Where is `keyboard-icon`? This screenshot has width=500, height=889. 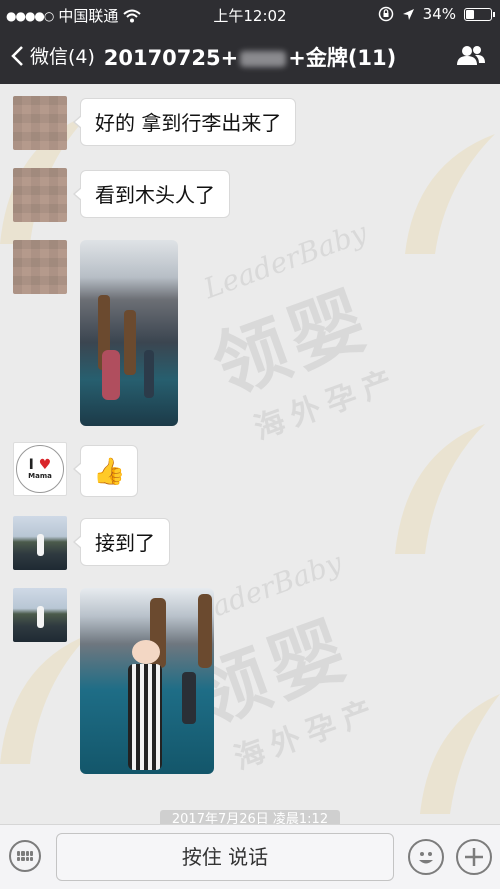 keyboard-icon is located at coordinates (25, 856).